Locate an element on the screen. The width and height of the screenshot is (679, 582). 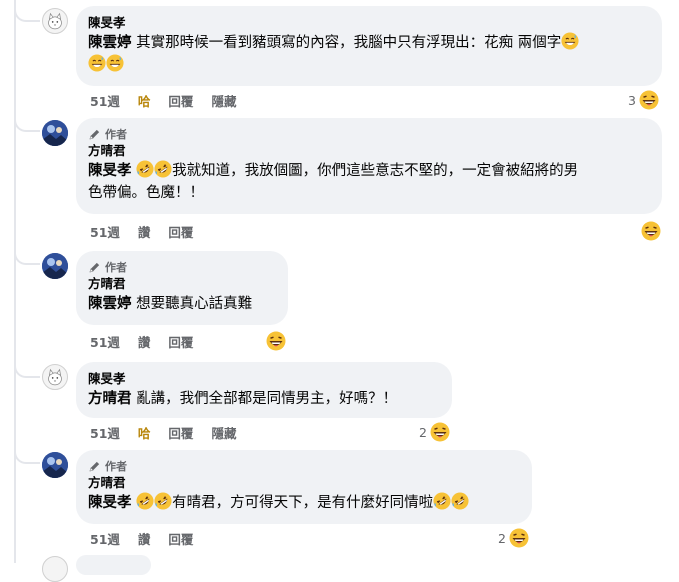
mention: 方晴君 is located at coordinates (110, 399).